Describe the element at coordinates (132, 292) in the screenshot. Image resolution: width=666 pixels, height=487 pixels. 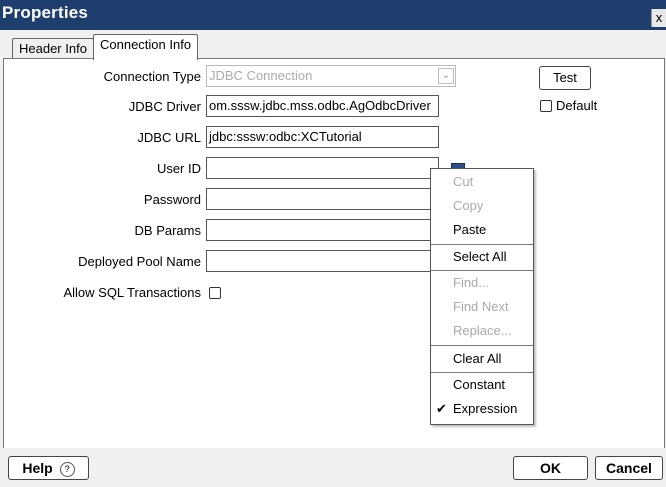
I see `allow-sql-transactions-label: Allow SQL Transactions` at that location.